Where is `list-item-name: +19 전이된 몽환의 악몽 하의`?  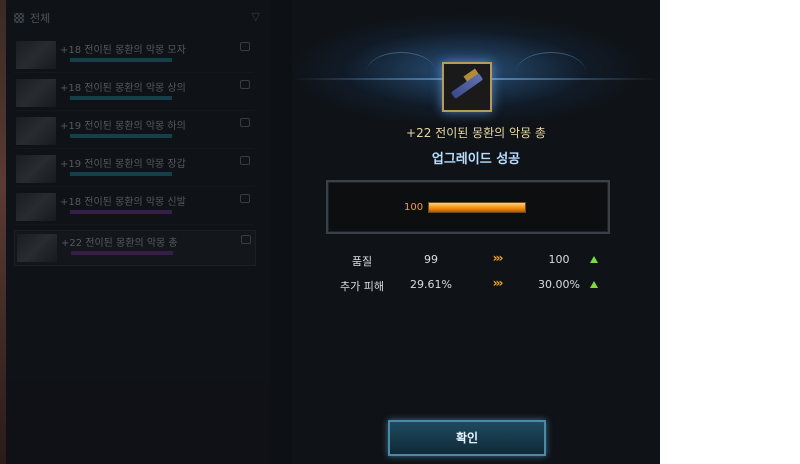
list-item-name: +19 전이된 몽환의 악몽 하의 is located at coordinates (123, 126).